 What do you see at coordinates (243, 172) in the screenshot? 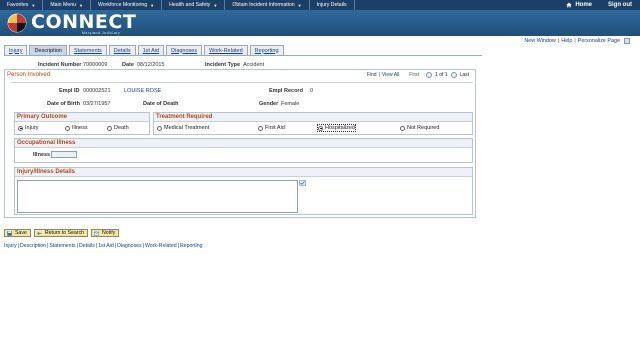
I see `injury-details-title: Injury/Illness Details` at bounding box center [243, 172].